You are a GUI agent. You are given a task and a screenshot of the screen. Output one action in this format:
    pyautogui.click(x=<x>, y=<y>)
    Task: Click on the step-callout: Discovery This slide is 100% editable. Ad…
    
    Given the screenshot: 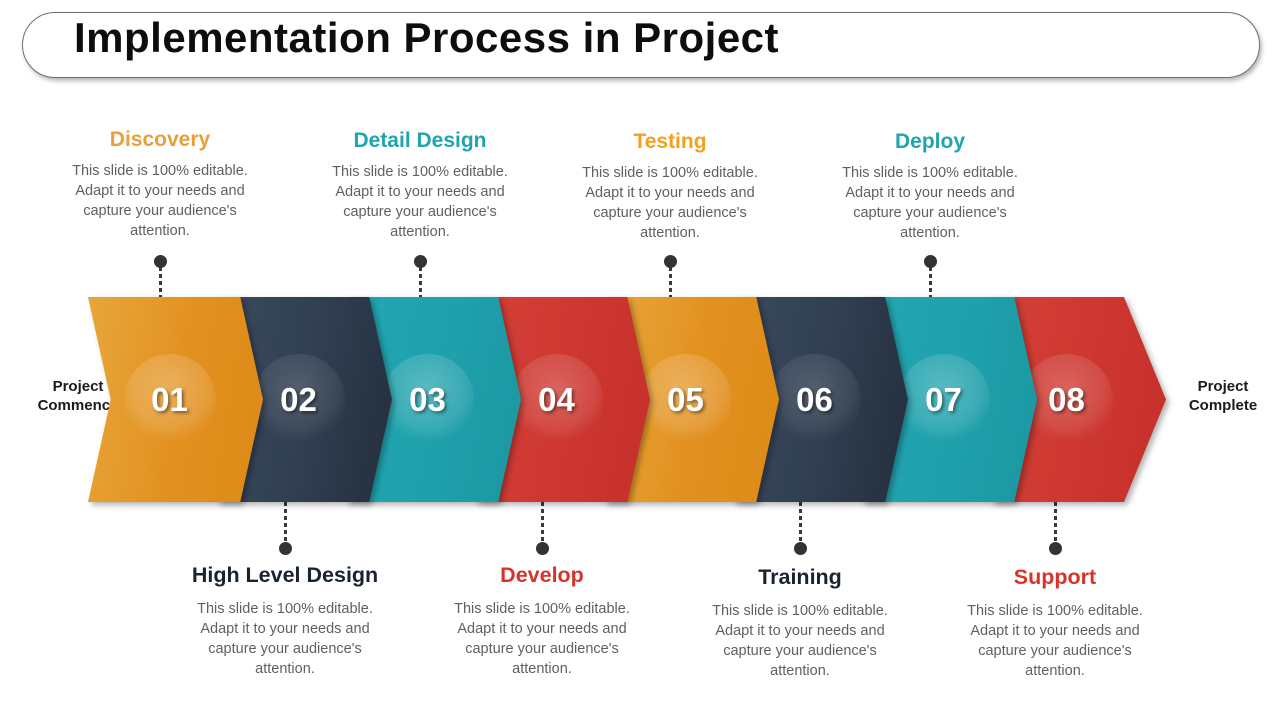 What is the action you would take?
    pyautogui.click(x=160, y=184)
    